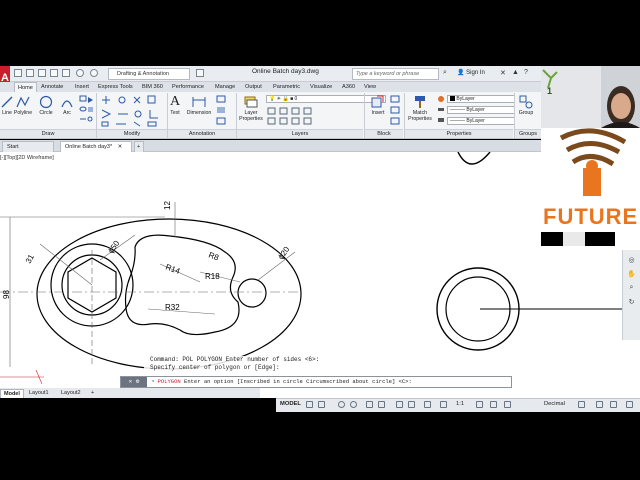 The image size is (640, 480). Describe the element at coordinates (71, 393) in the screenshot. I see `tab-layout2: Layout2` at that location.